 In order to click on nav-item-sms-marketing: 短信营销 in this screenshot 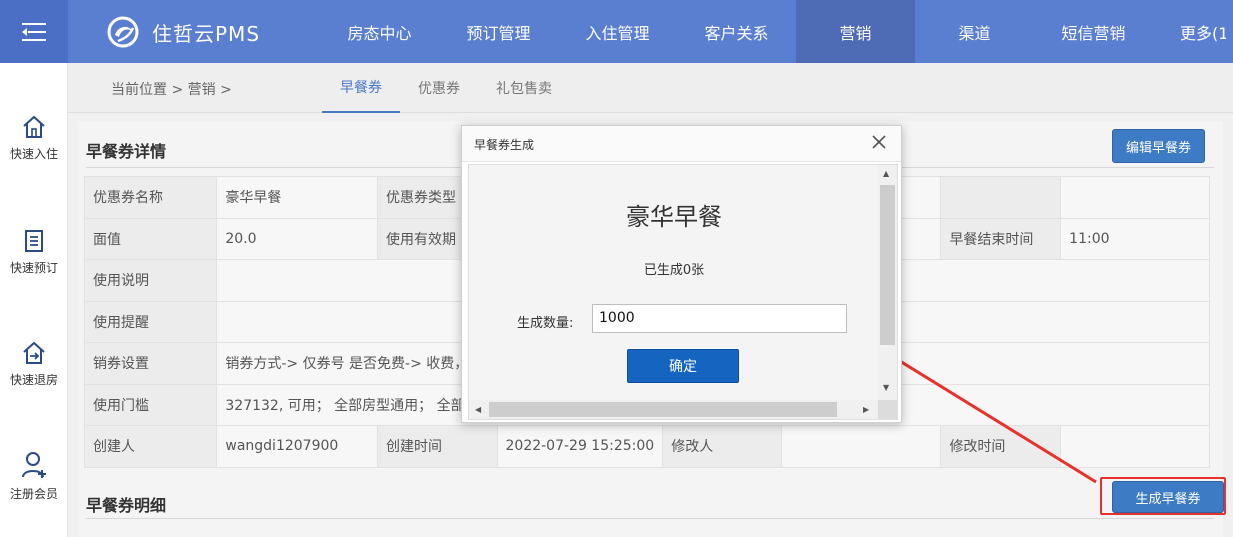, I will do `click(1093, 31)`.